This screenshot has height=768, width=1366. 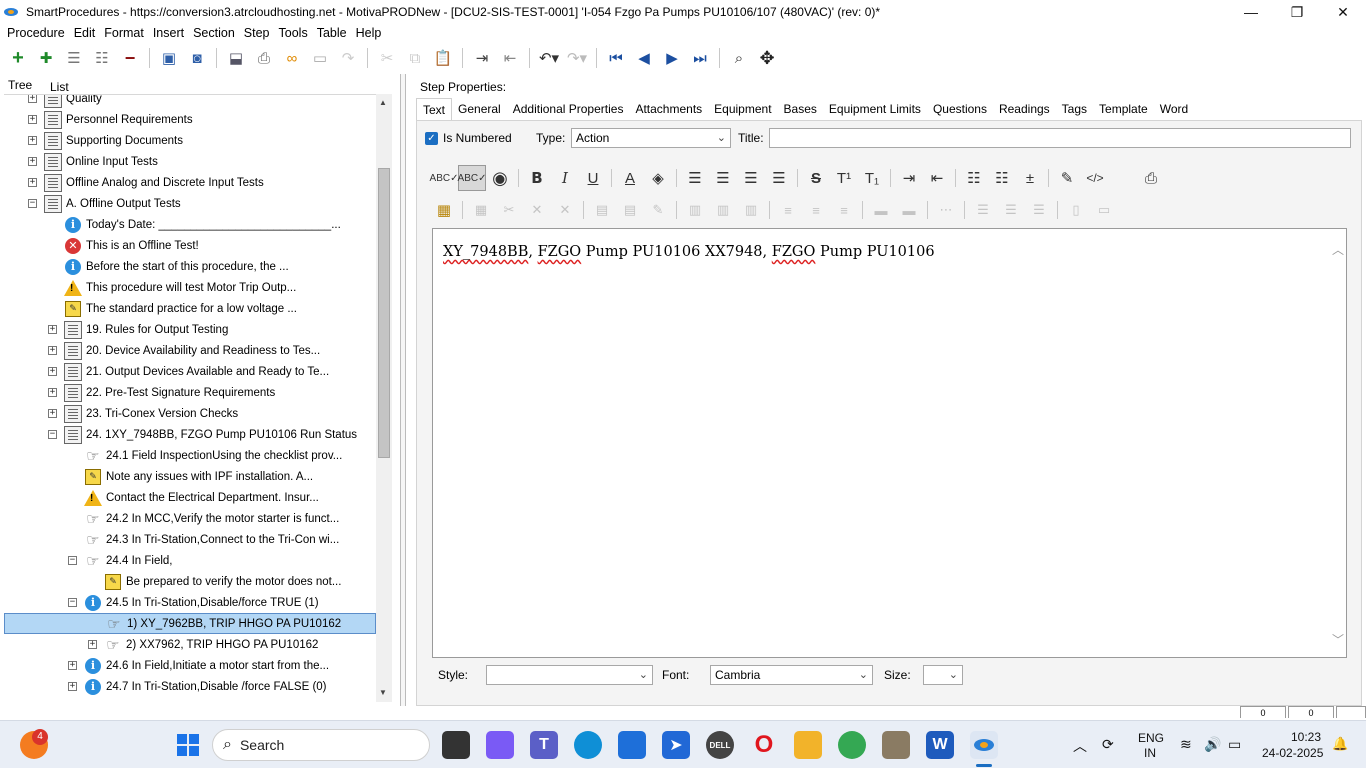 I want to click on menu-edit: Edit, so click(x=86, y=33).